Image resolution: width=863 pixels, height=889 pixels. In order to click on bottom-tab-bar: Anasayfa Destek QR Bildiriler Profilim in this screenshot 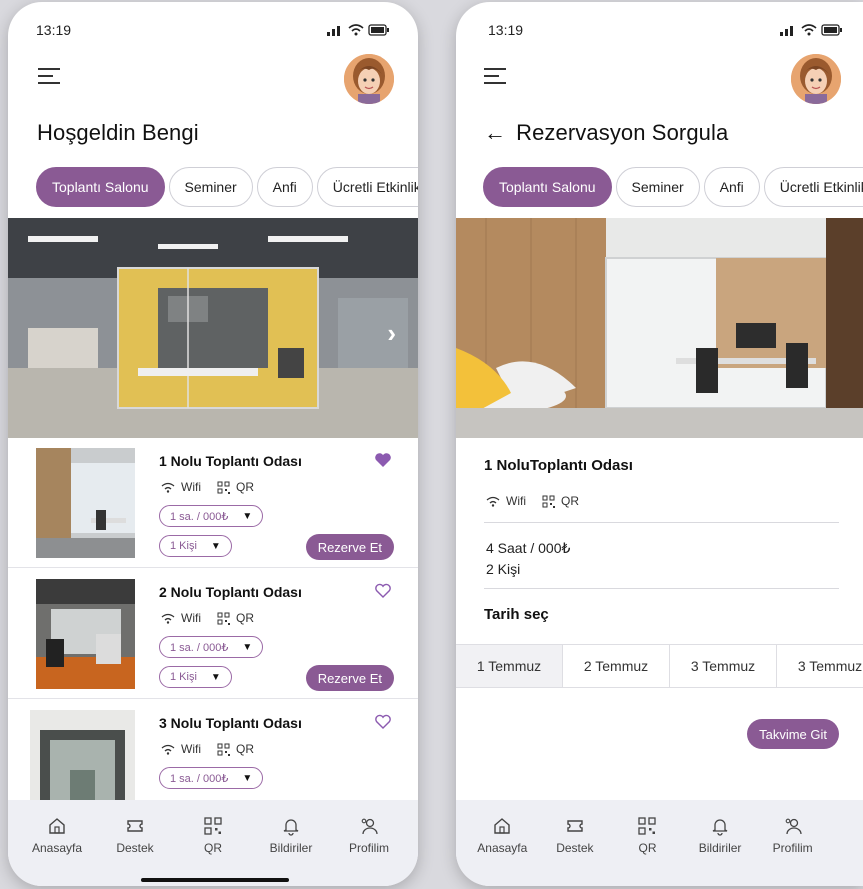, I will do `click(659, 843)`.